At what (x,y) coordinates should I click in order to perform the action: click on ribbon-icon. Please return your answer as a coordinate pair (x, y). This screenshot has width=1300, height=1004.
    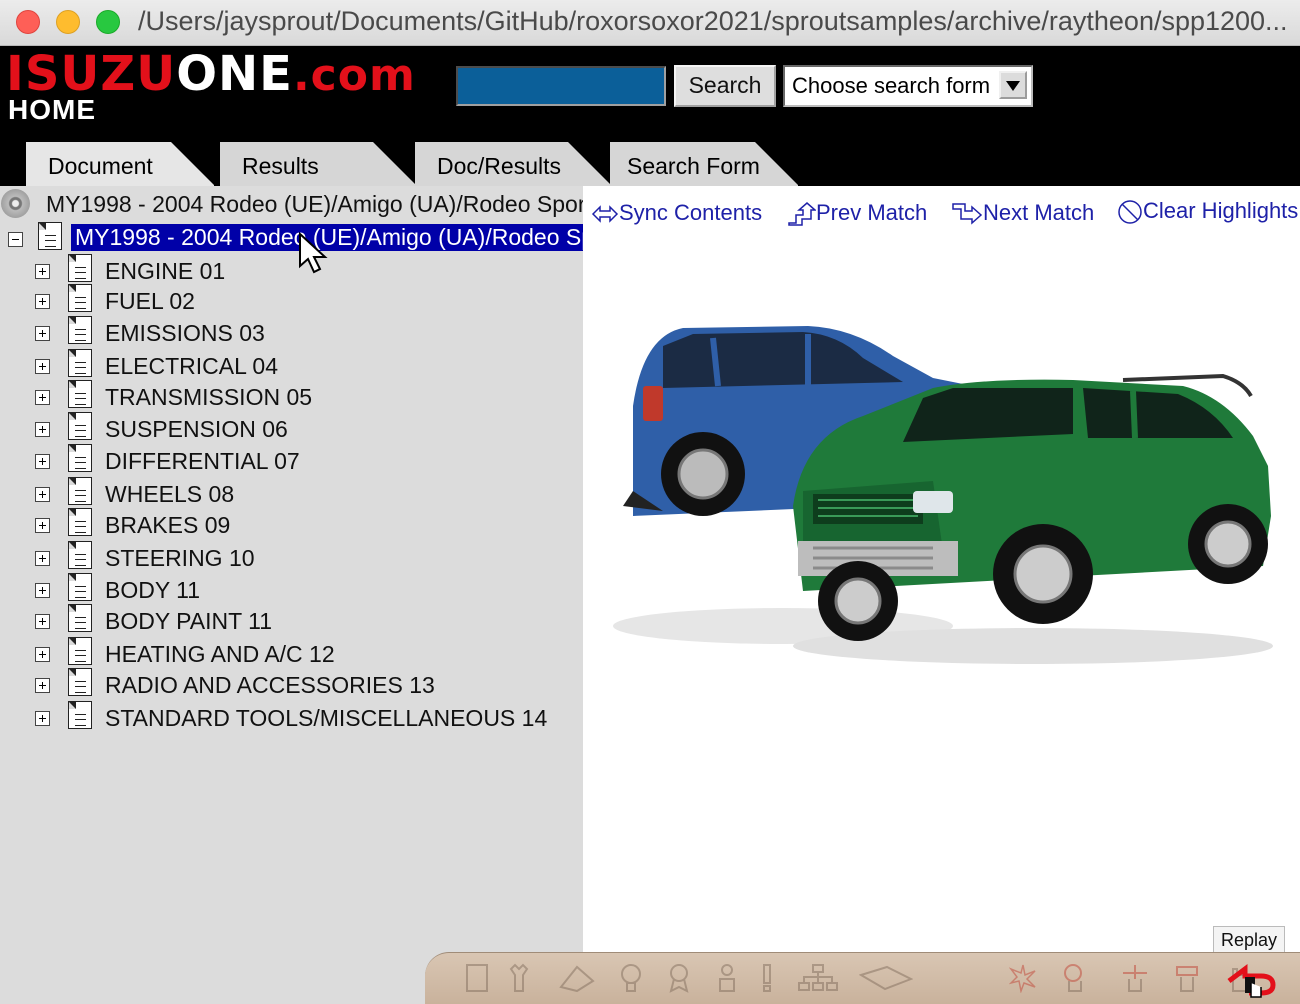
    Looking at the image, I should click on (679, 978).